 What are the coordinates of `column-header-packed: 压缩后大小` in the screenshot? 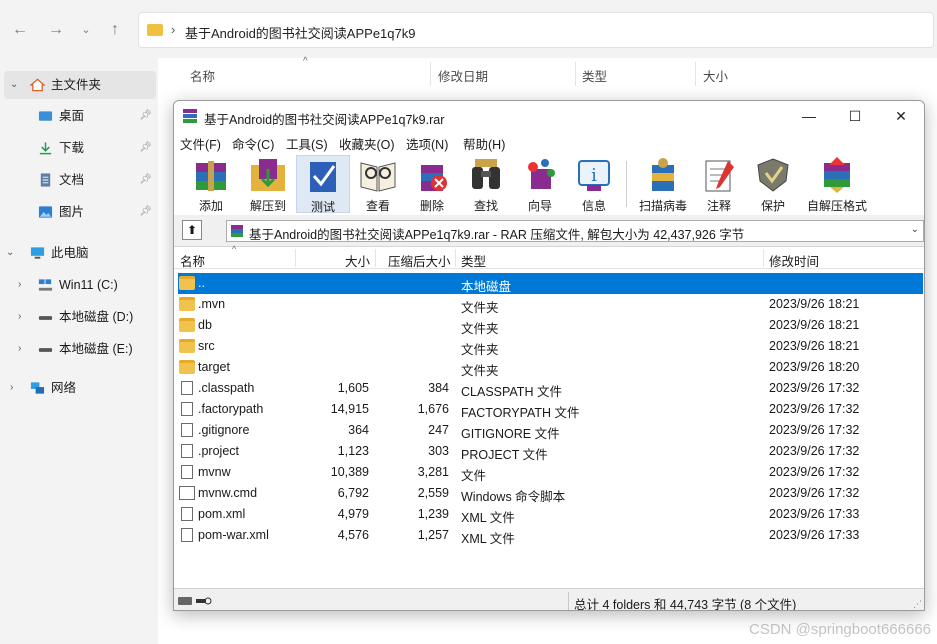 It's located at (419, 260).